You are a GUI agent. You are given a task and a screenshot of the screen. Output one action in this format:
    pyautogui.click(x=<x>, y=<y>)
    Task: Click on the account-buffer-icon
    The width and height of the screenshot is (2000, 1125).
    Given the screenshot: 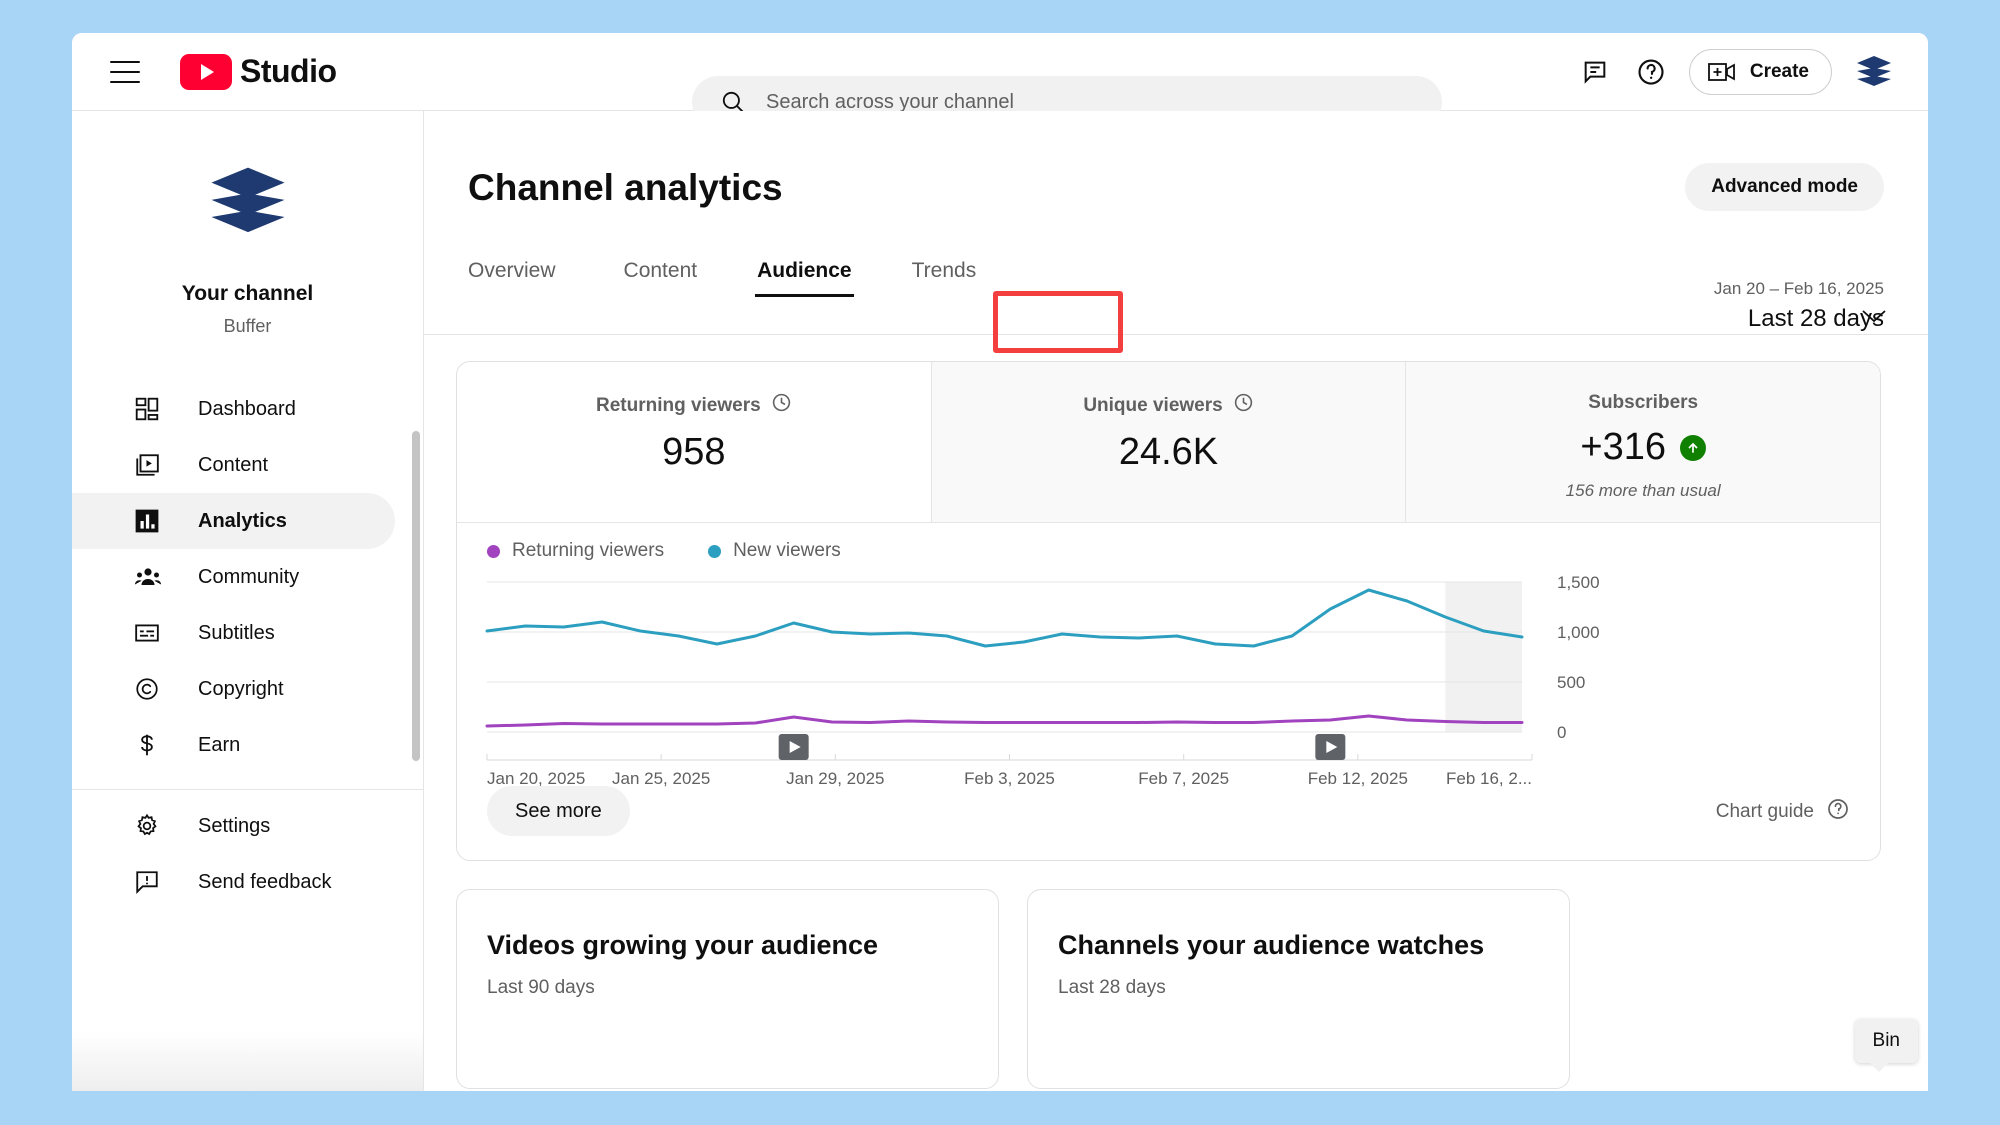 What is the action you would take?
    pyautogui.click(x=1874, y=72)
    